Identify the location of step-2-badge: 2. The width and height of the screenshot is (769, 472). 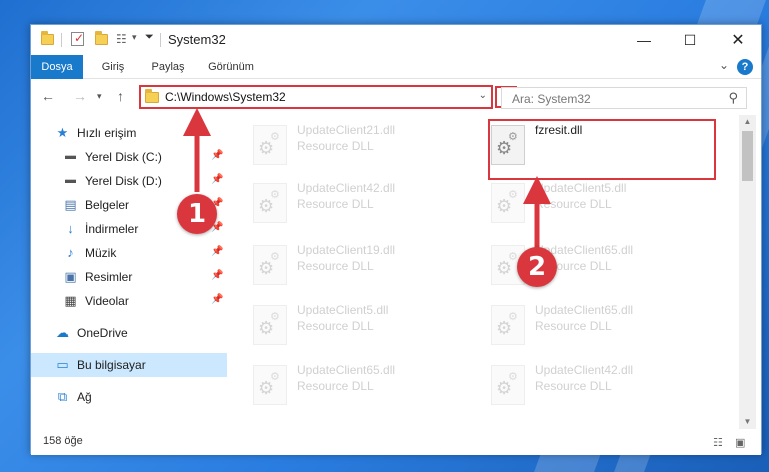
(537, 267).